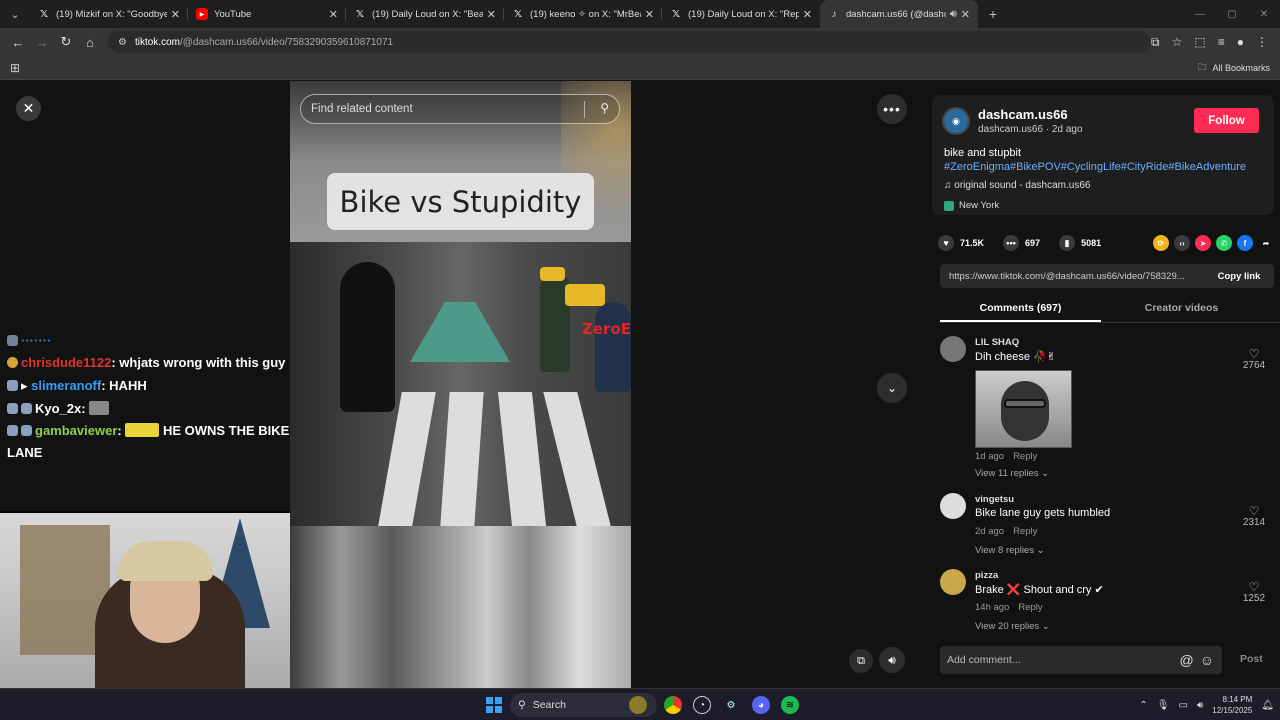 This screenshot has height=720, width=1280. What do you see at coordinates (1023, 114) in the screenshot?
I see `author-name: dashcam.us66` at bounding box center [1023, 114].